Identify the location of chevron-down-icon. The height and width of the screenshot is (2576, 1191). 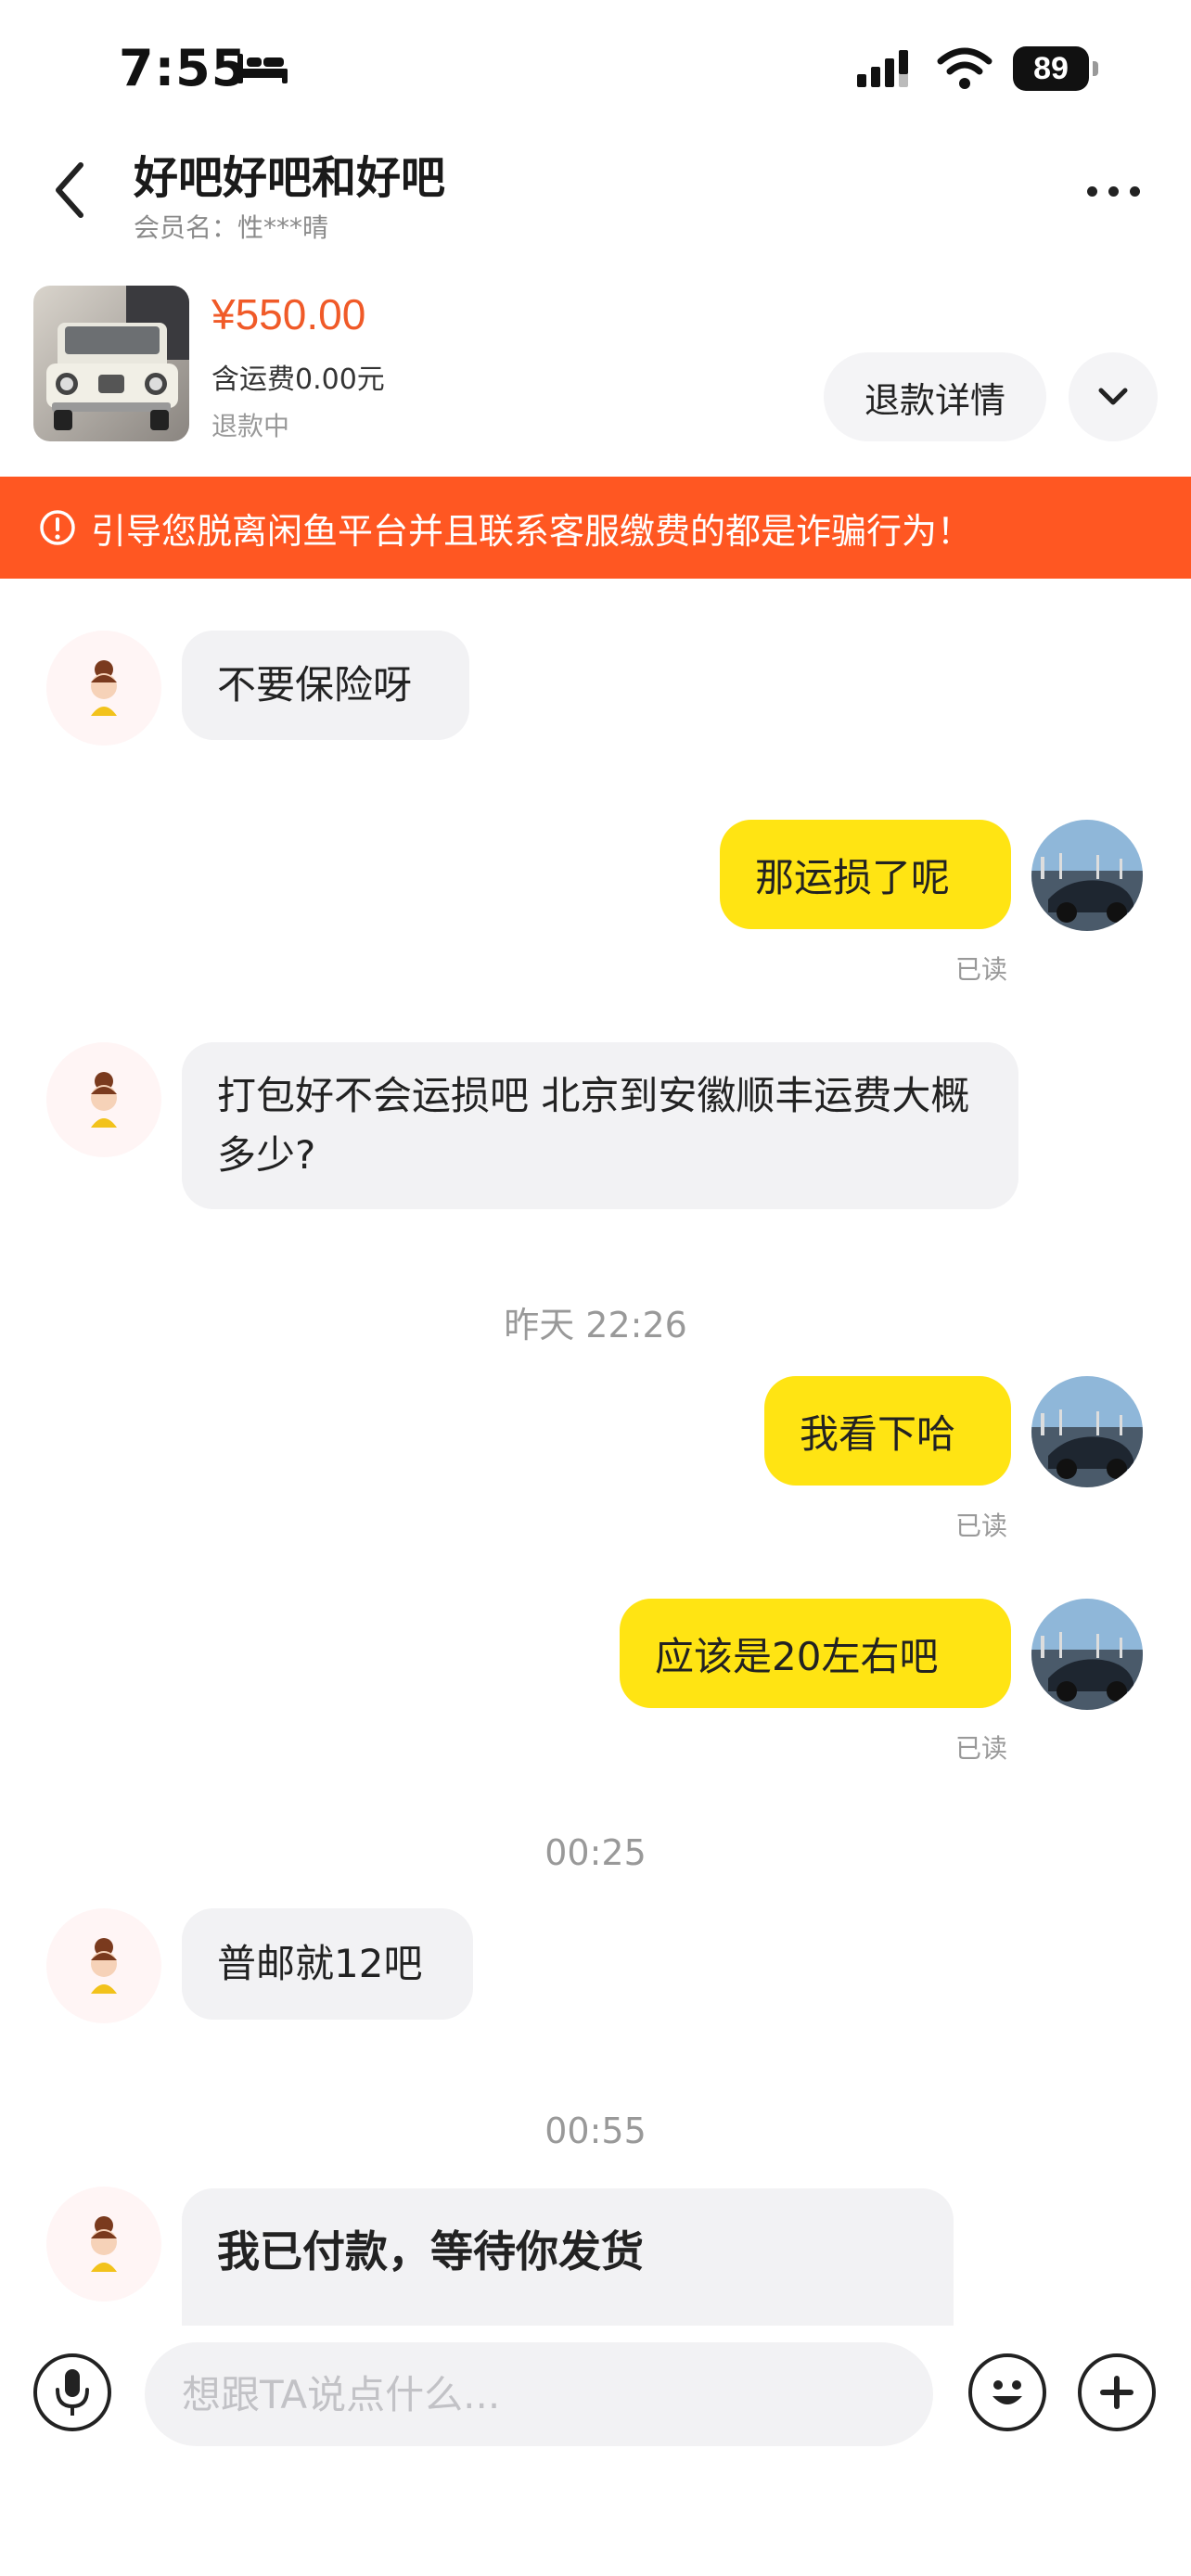
(1113, 396).